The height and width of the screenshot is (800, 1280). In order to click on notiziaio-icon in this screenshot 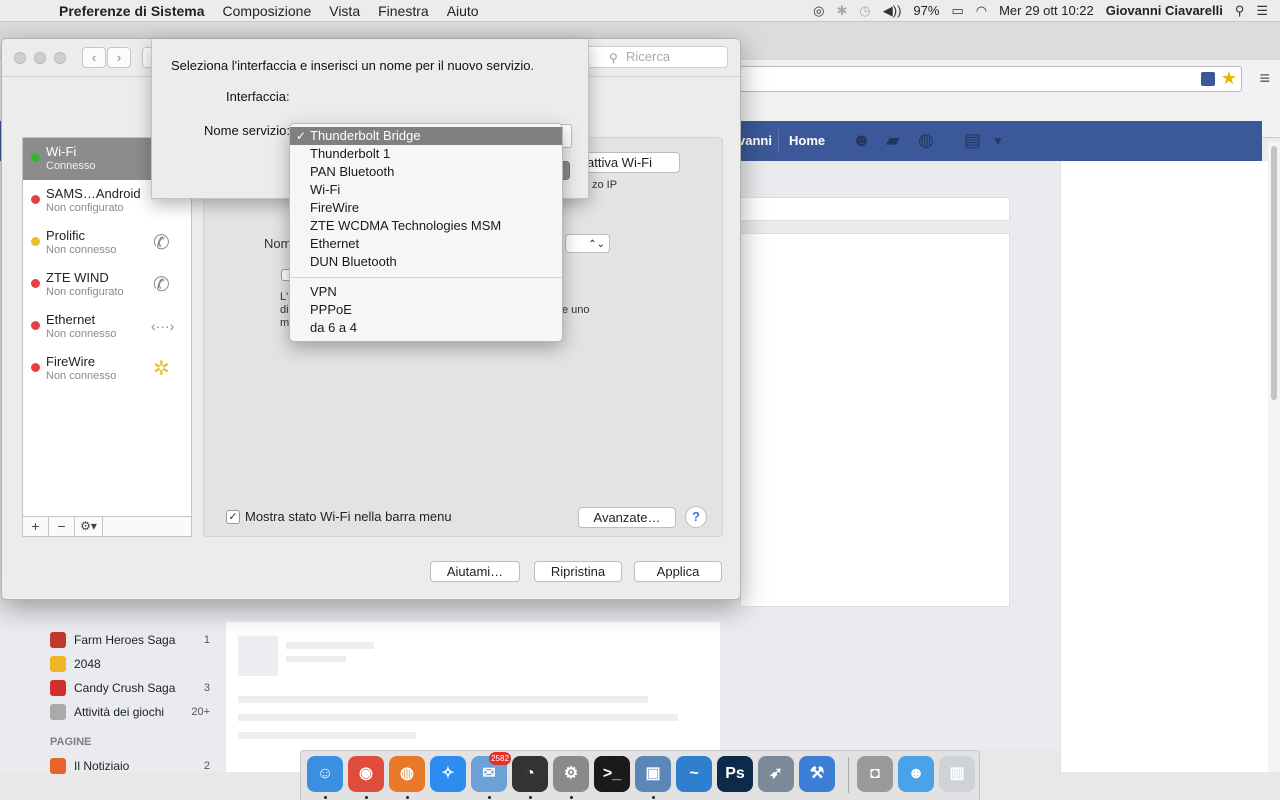, I will do `click(58, 766)`.